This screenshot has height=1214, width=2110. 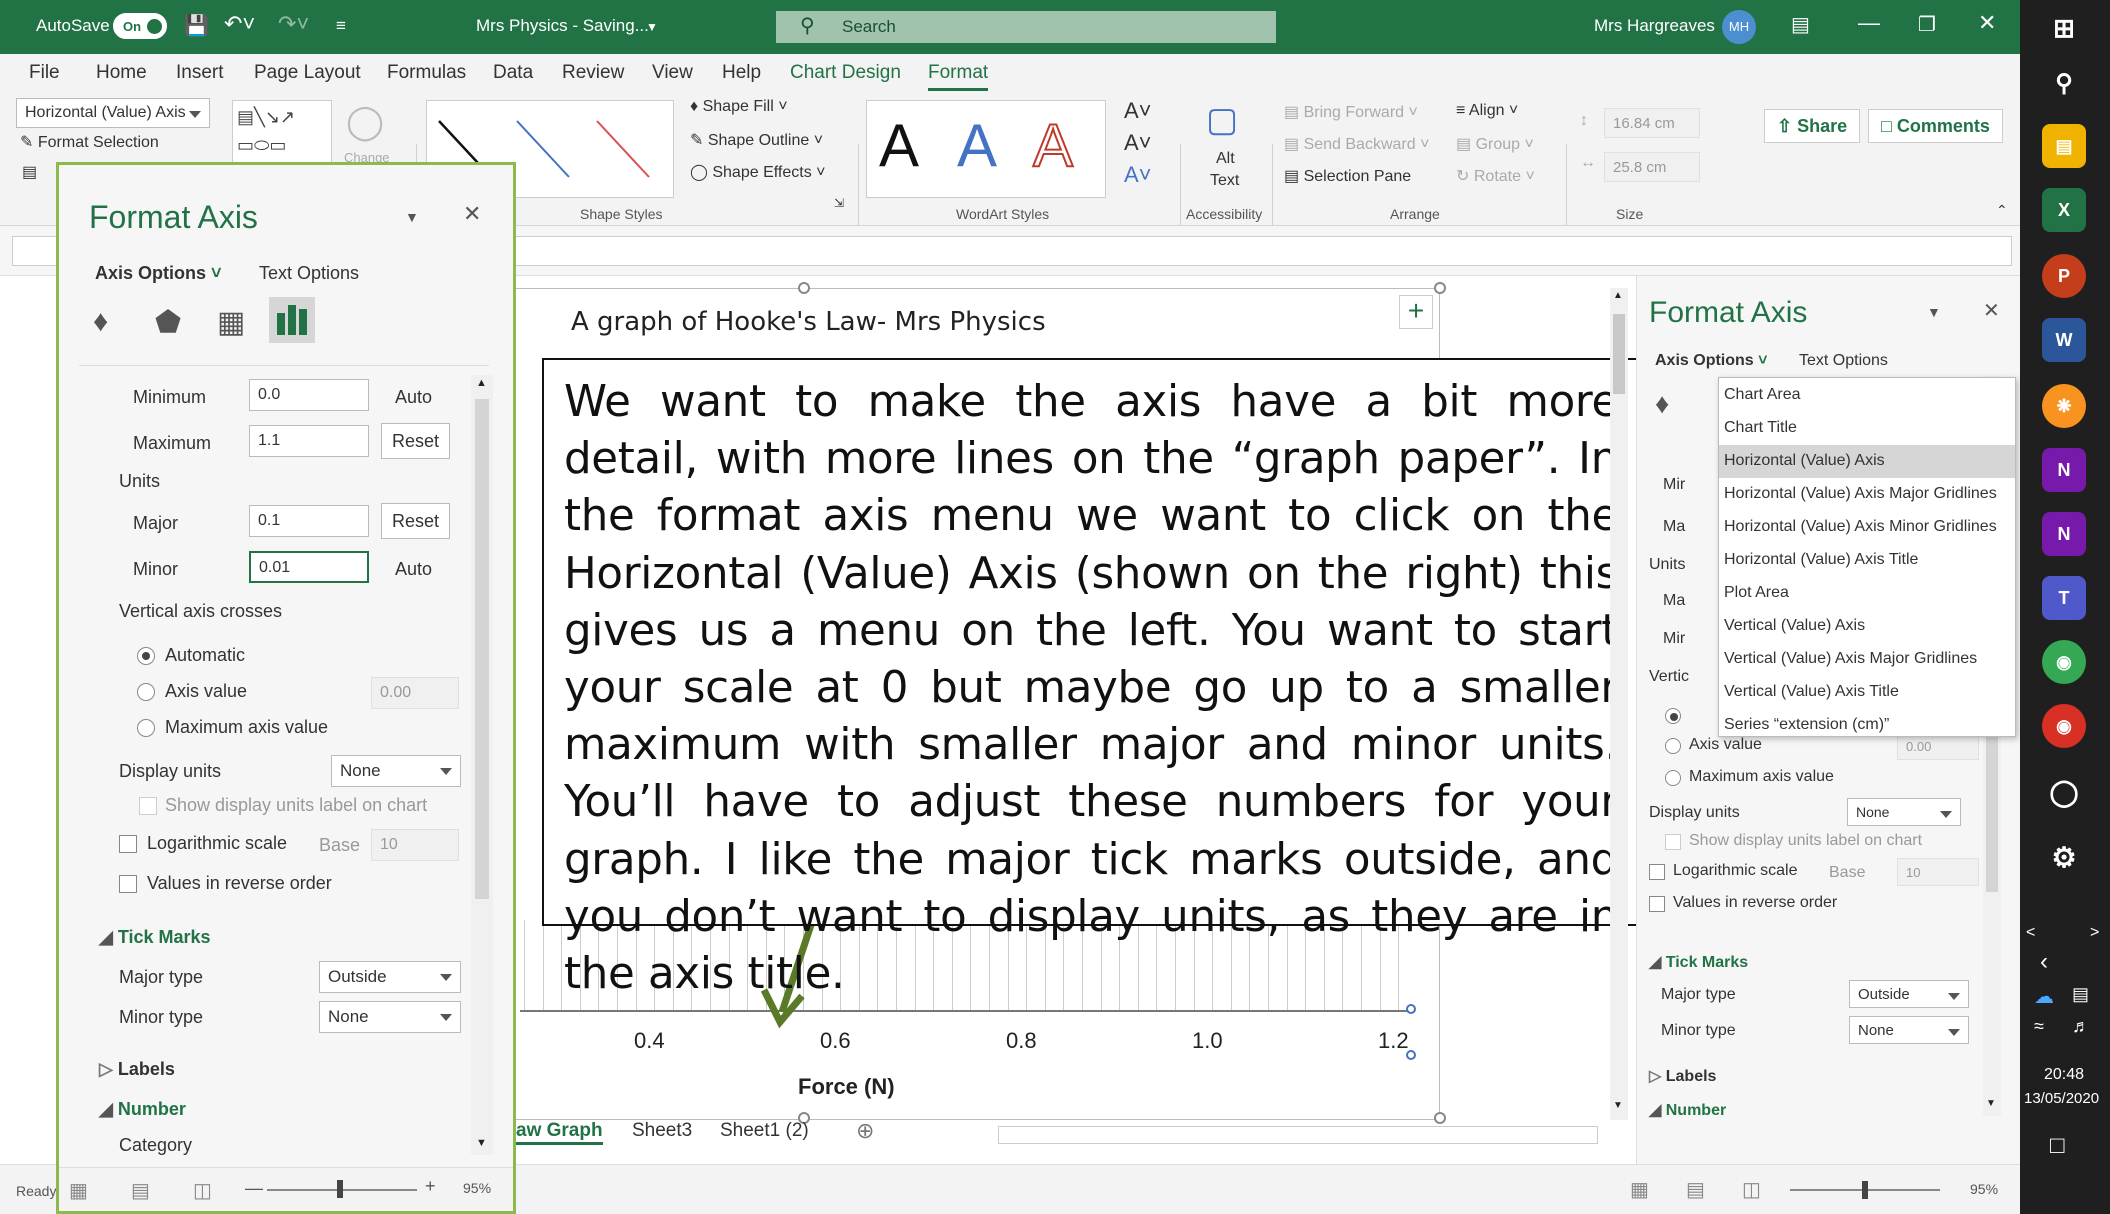 What do you see at coordinates (1224, 181) in the screenshot?
I see `alt-text-label-2: Text` at bounding box center [1224, 181].